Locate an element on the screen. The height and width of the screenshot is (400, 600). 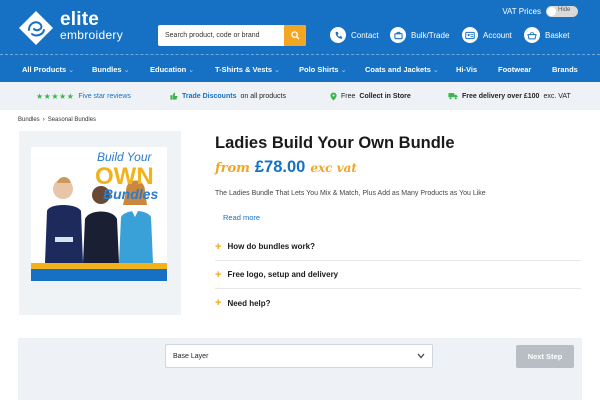
nav-label: Brands is located at coordinates (565, 69).